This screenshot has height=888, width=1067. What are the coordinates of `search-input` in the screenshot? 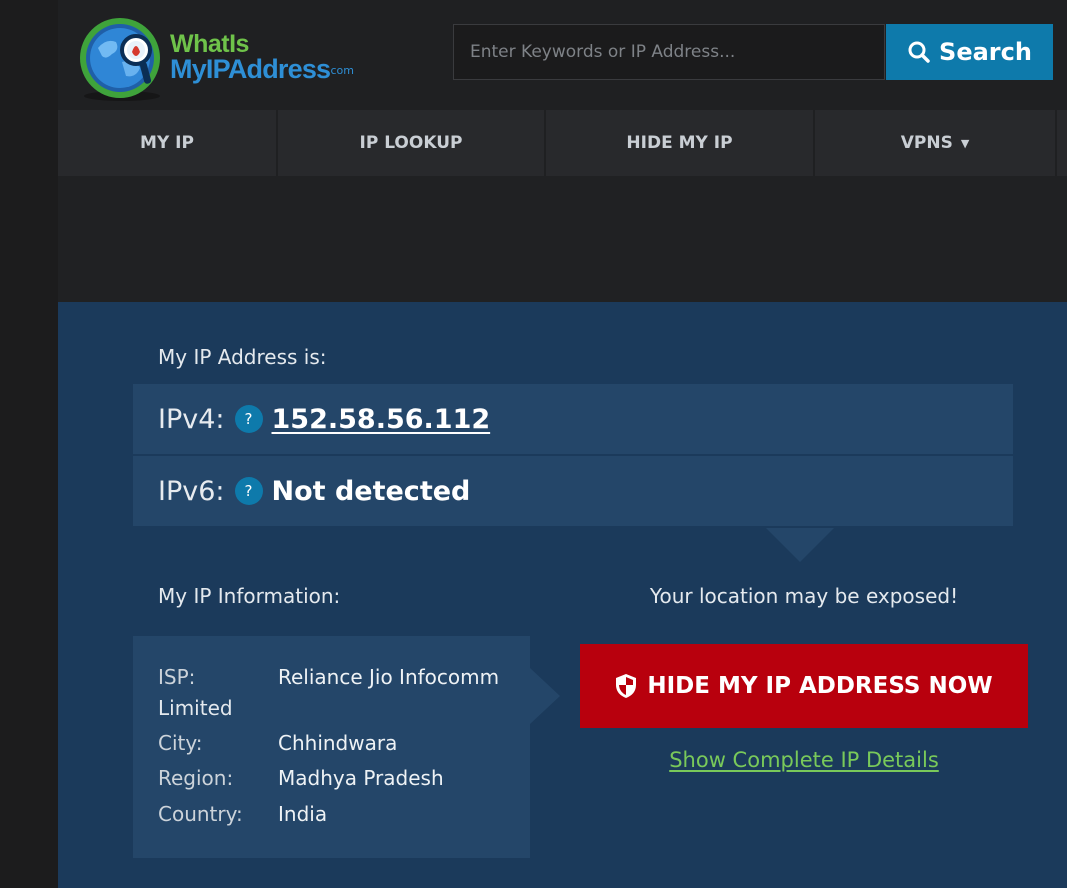 It's located at (669, 52).